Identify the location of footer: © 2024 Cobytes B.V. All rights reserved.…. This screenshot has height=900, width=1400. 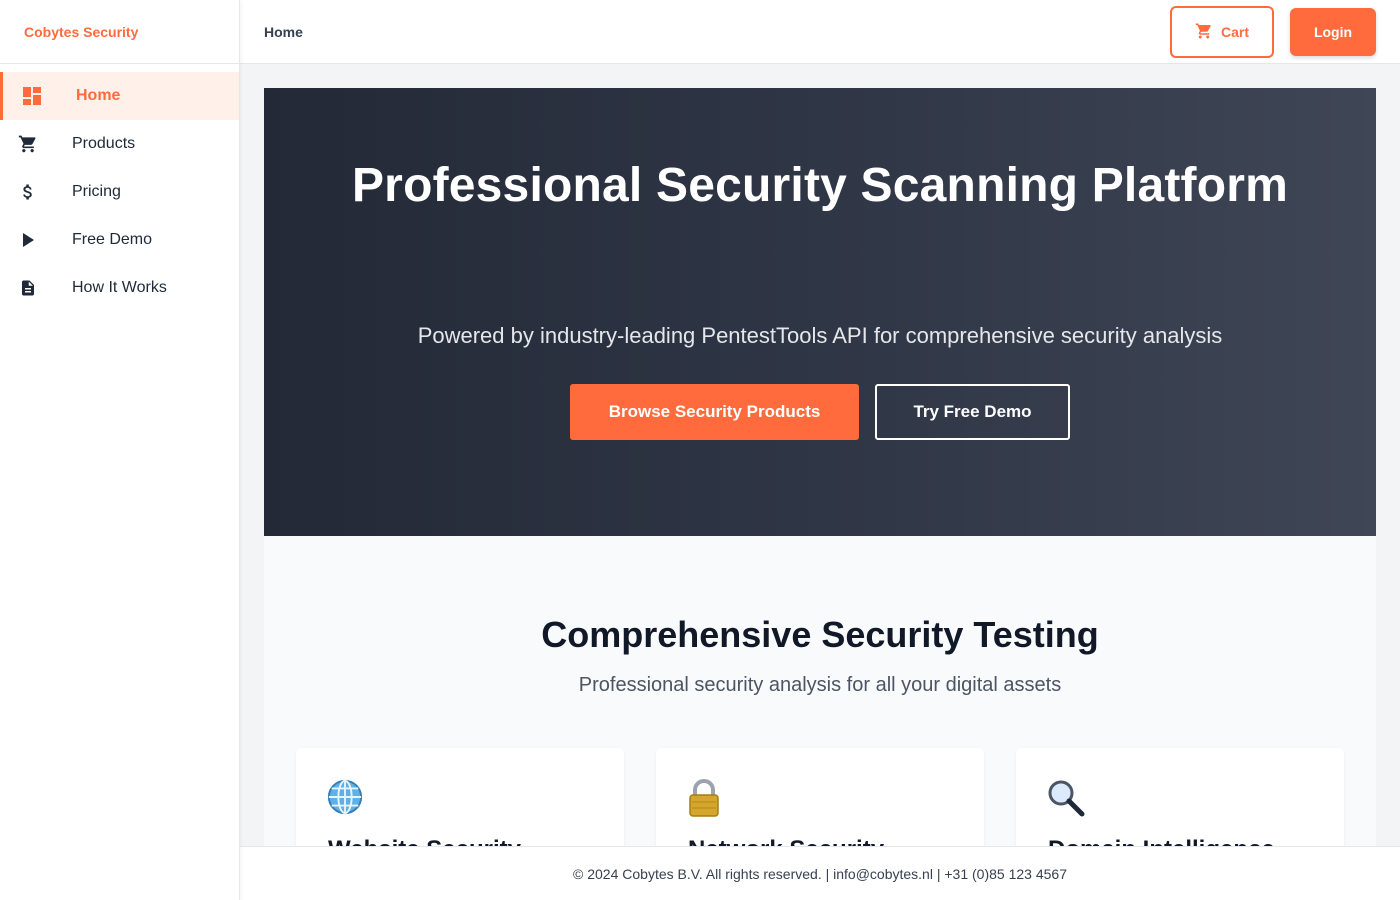
(820, 873).